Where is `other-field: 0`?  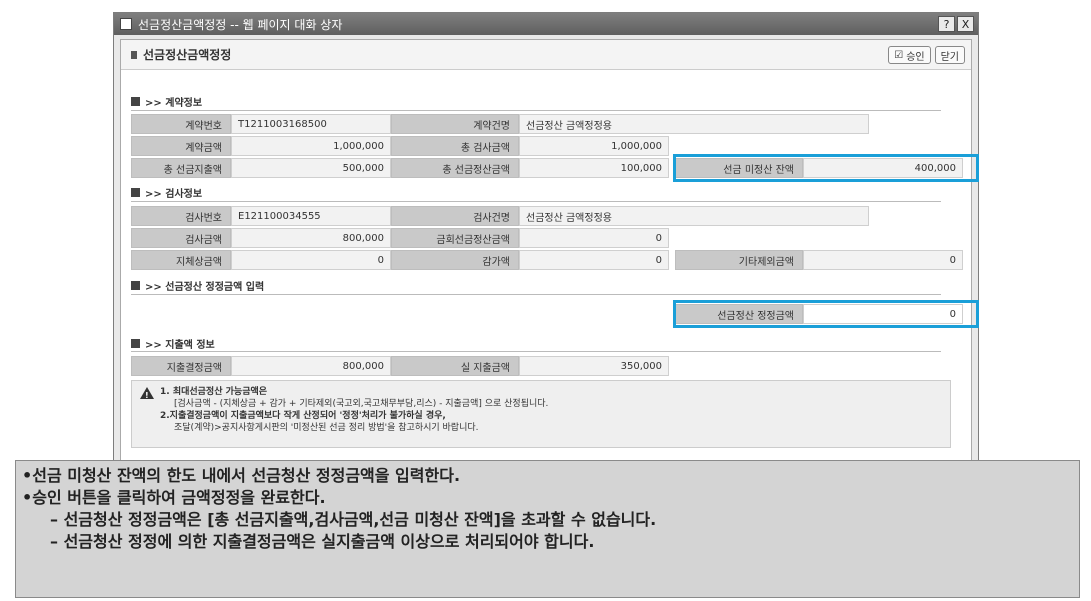 other-field: 0 is located at coordinates (883, 260).